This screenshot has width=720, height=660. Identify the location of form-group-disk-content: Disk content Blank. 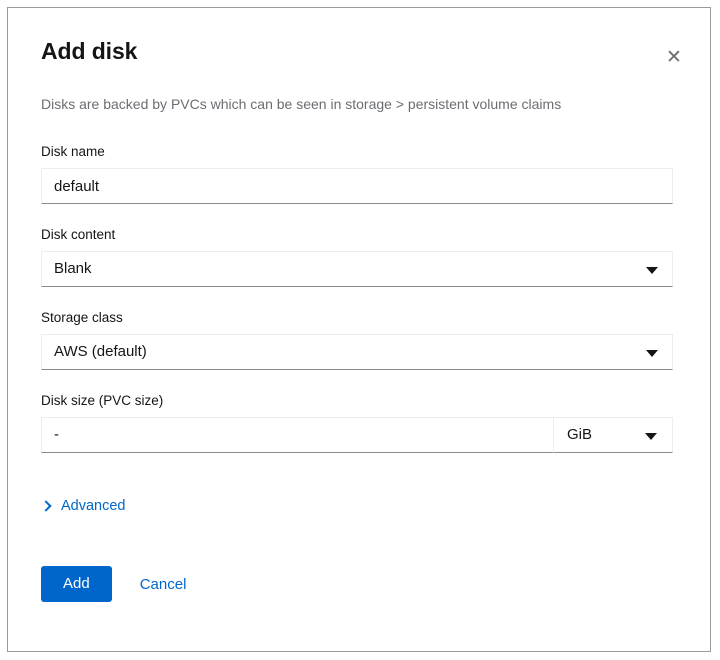
(359, 256).